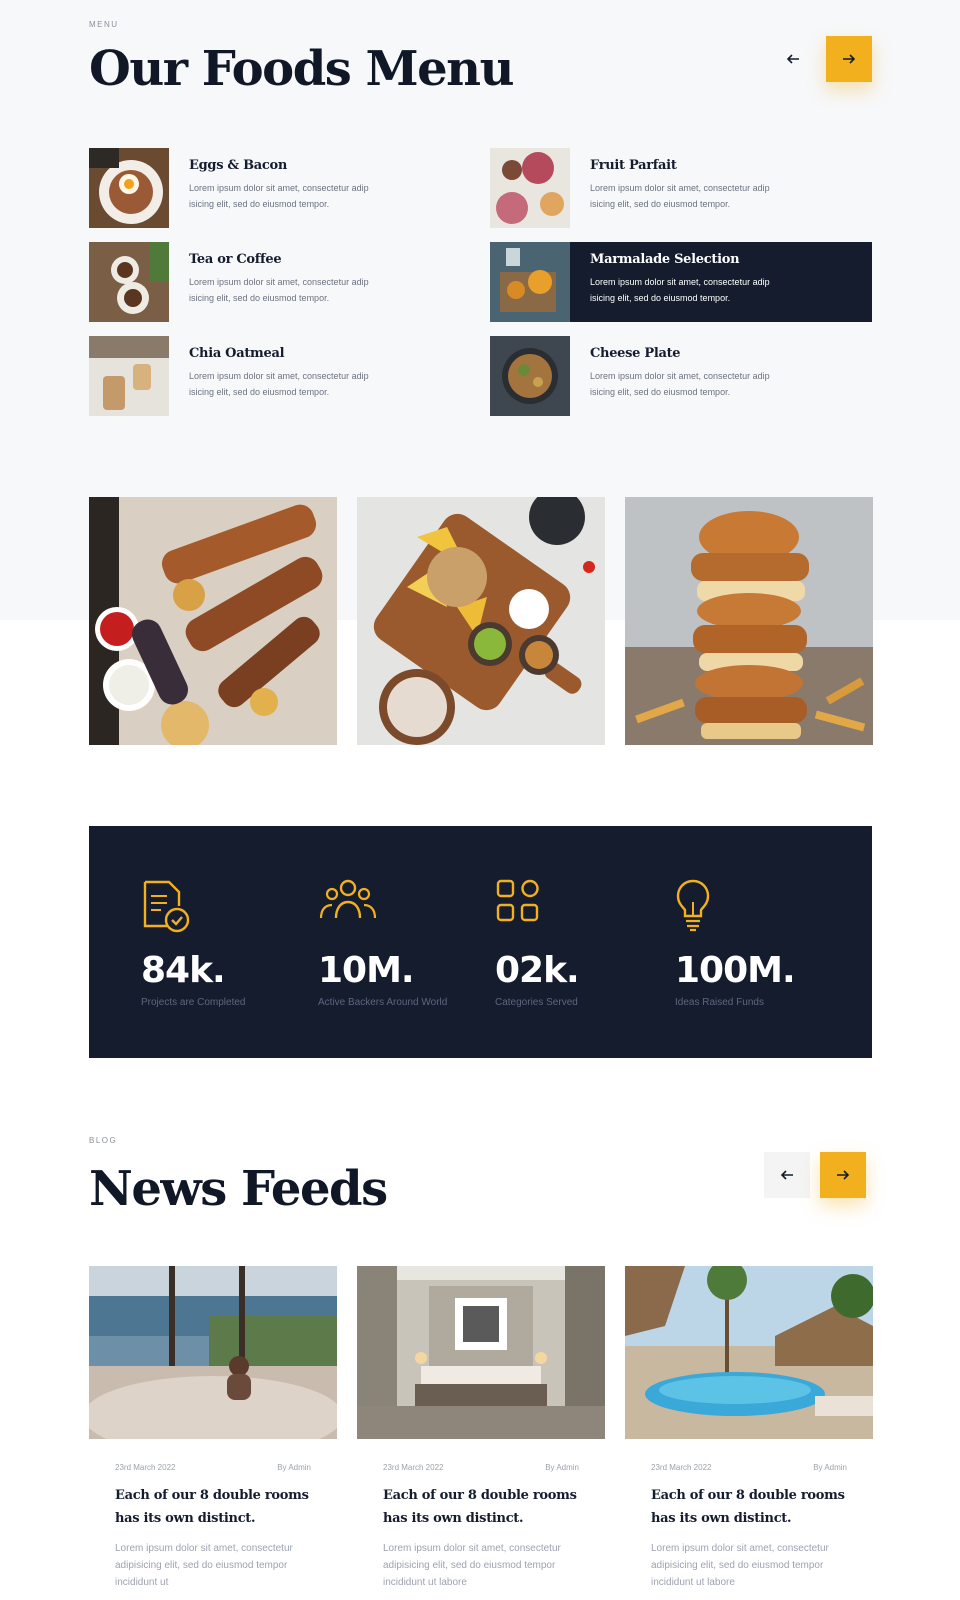  I want to click on stat-label: Categories Served, so click(536, 1002).